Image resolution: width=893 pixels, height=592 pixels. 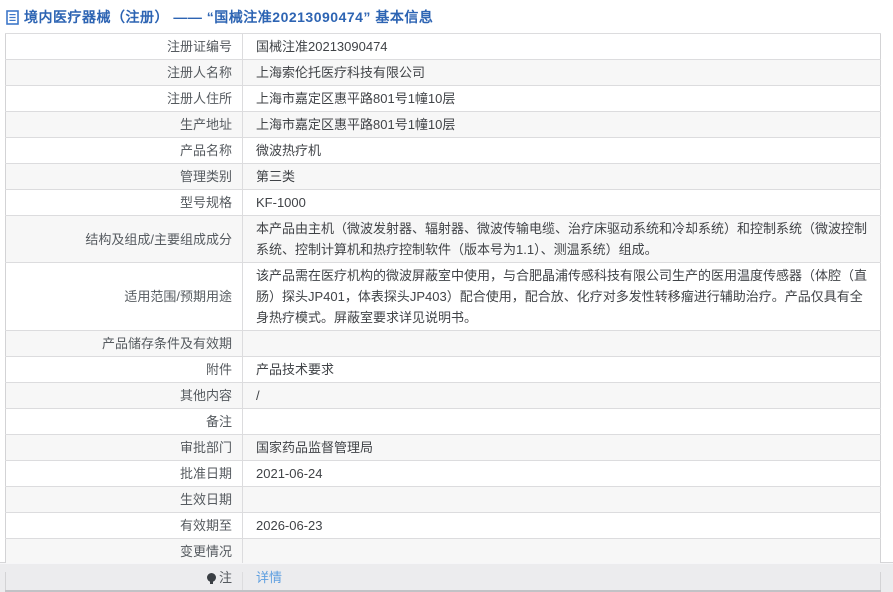 I want to click on row-value: 第三类, so click(x=561, y=176).